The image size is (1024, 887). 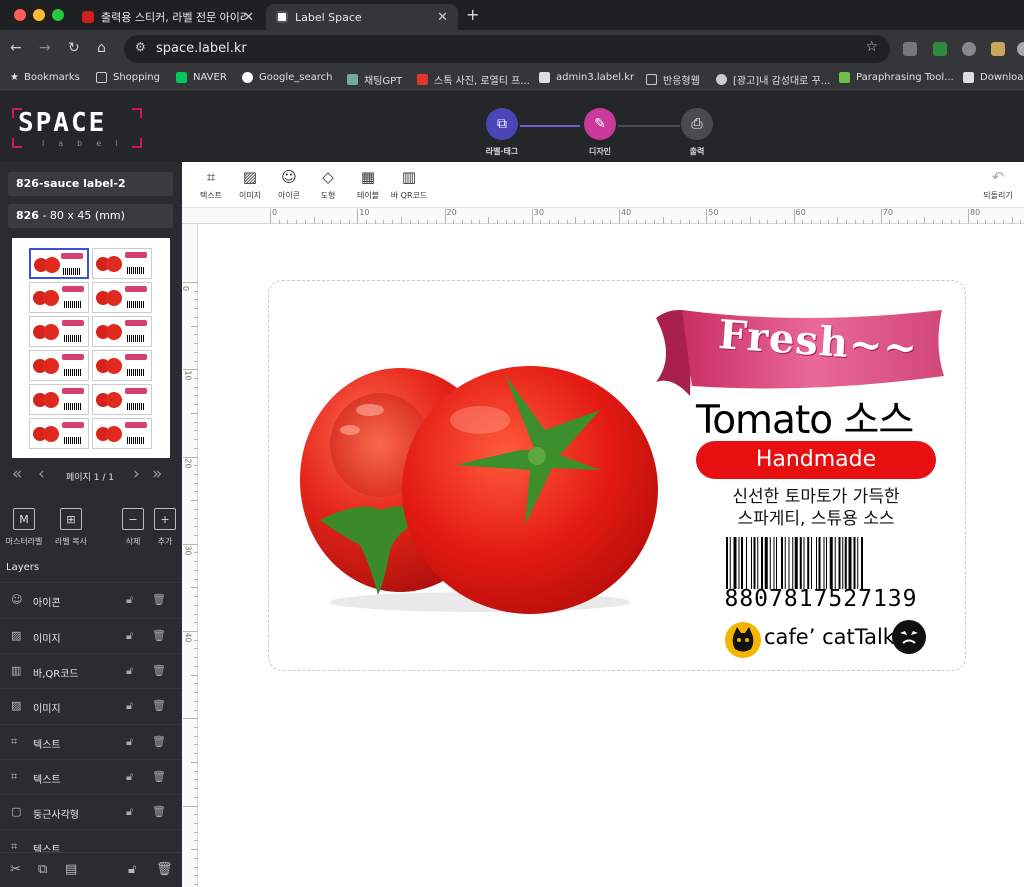 What do you see at coordinates (600, 132) in the screenshot?
I see `step-design: ✎ 디자인` at bounding box center [600, 132].